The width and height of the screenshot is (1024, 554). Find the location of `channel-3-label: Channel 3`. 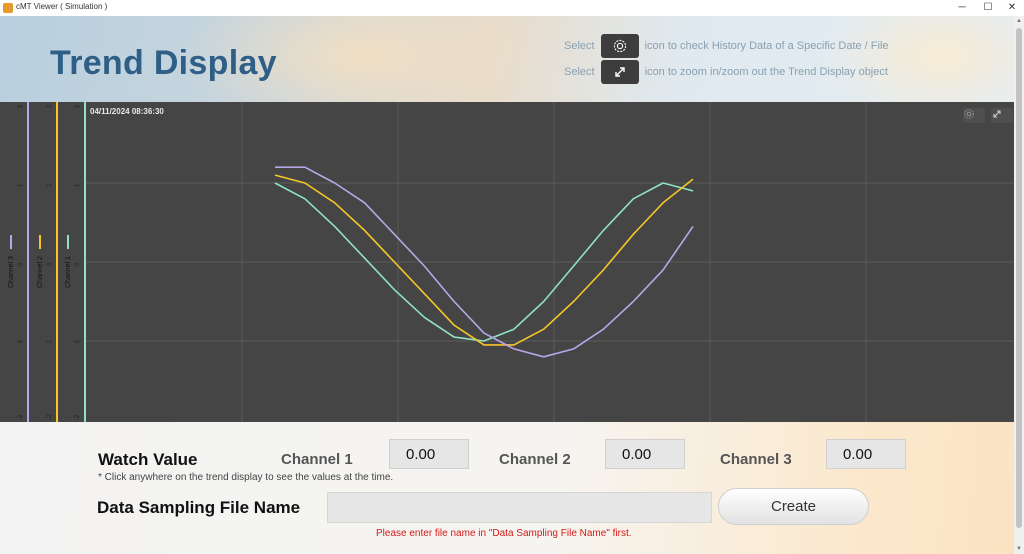

channel-3-label: Channel 3 is located at coordinates (756, 459).